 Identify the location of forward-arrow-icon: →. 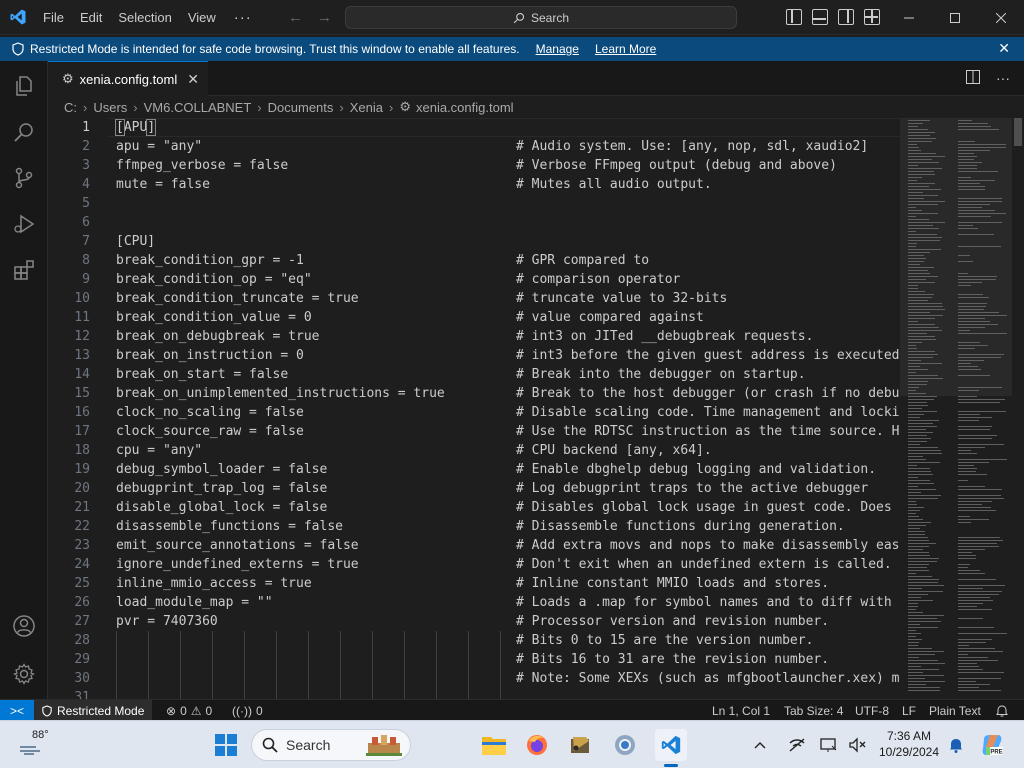
(324, 17).